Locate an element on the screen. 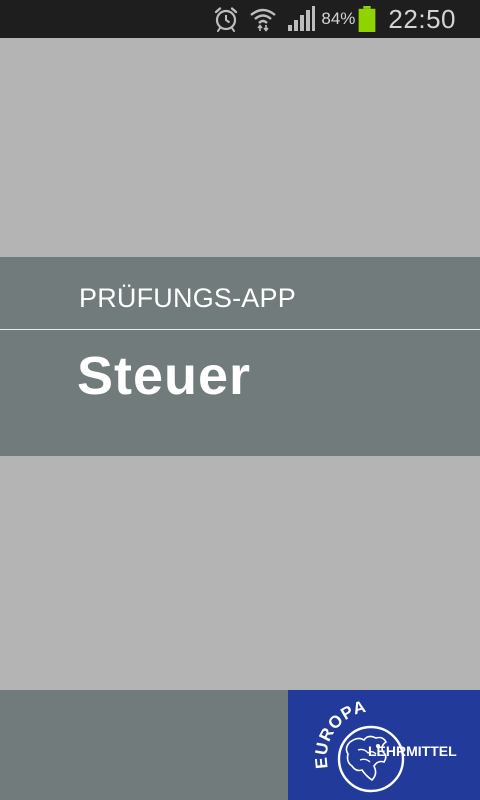  publisher-logo: EUROPA LEHRMITTEL is located at coordinates (384, 745).